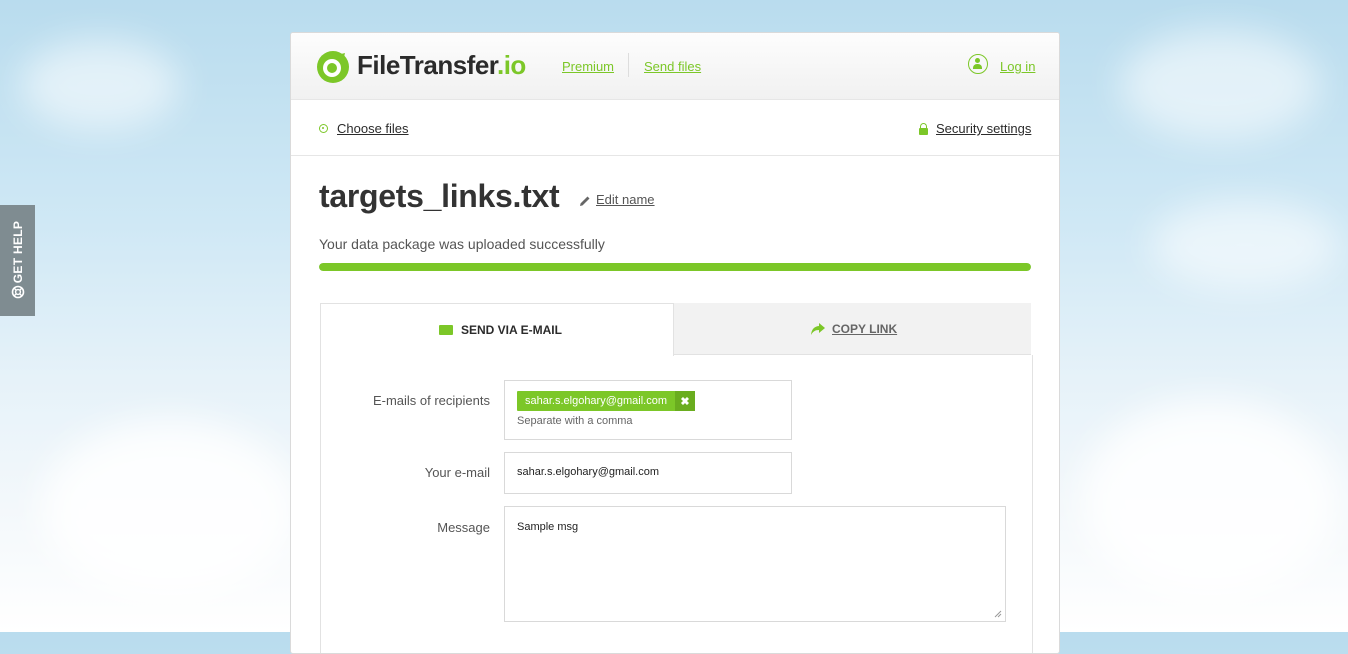 Image resolution: width=1348 pixels, height=654 pixels. Describe the element at coordinates (818, 329) in the screenshot. I see `share-arrow-icon` at that location.